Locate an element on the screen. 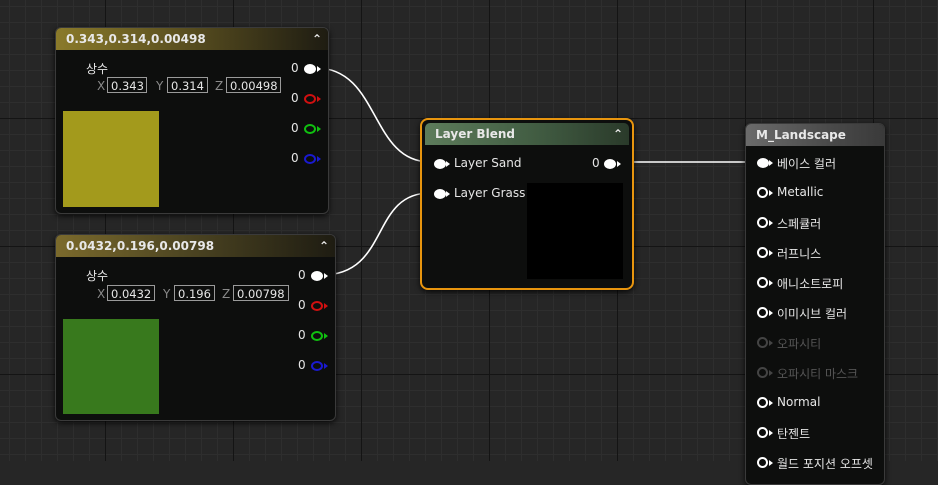 Image resolution: width=938 pixels, height=485 pixels. input-layer-sand-pin-icon is located at coordinates (440, 164).